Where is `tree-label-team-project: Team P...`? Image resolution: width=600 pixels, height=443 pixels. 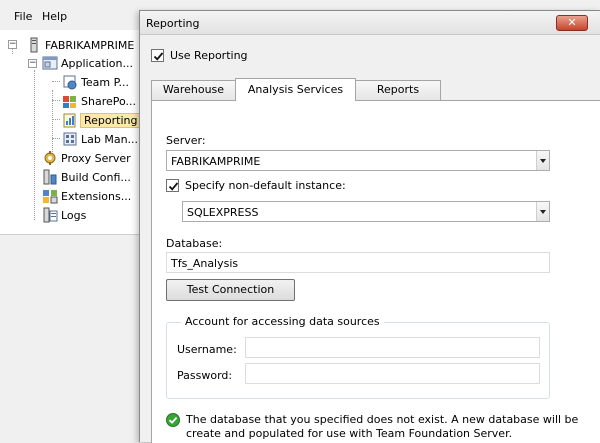
tree-label-team-project: Team P... is located at coordinates (105, 82).